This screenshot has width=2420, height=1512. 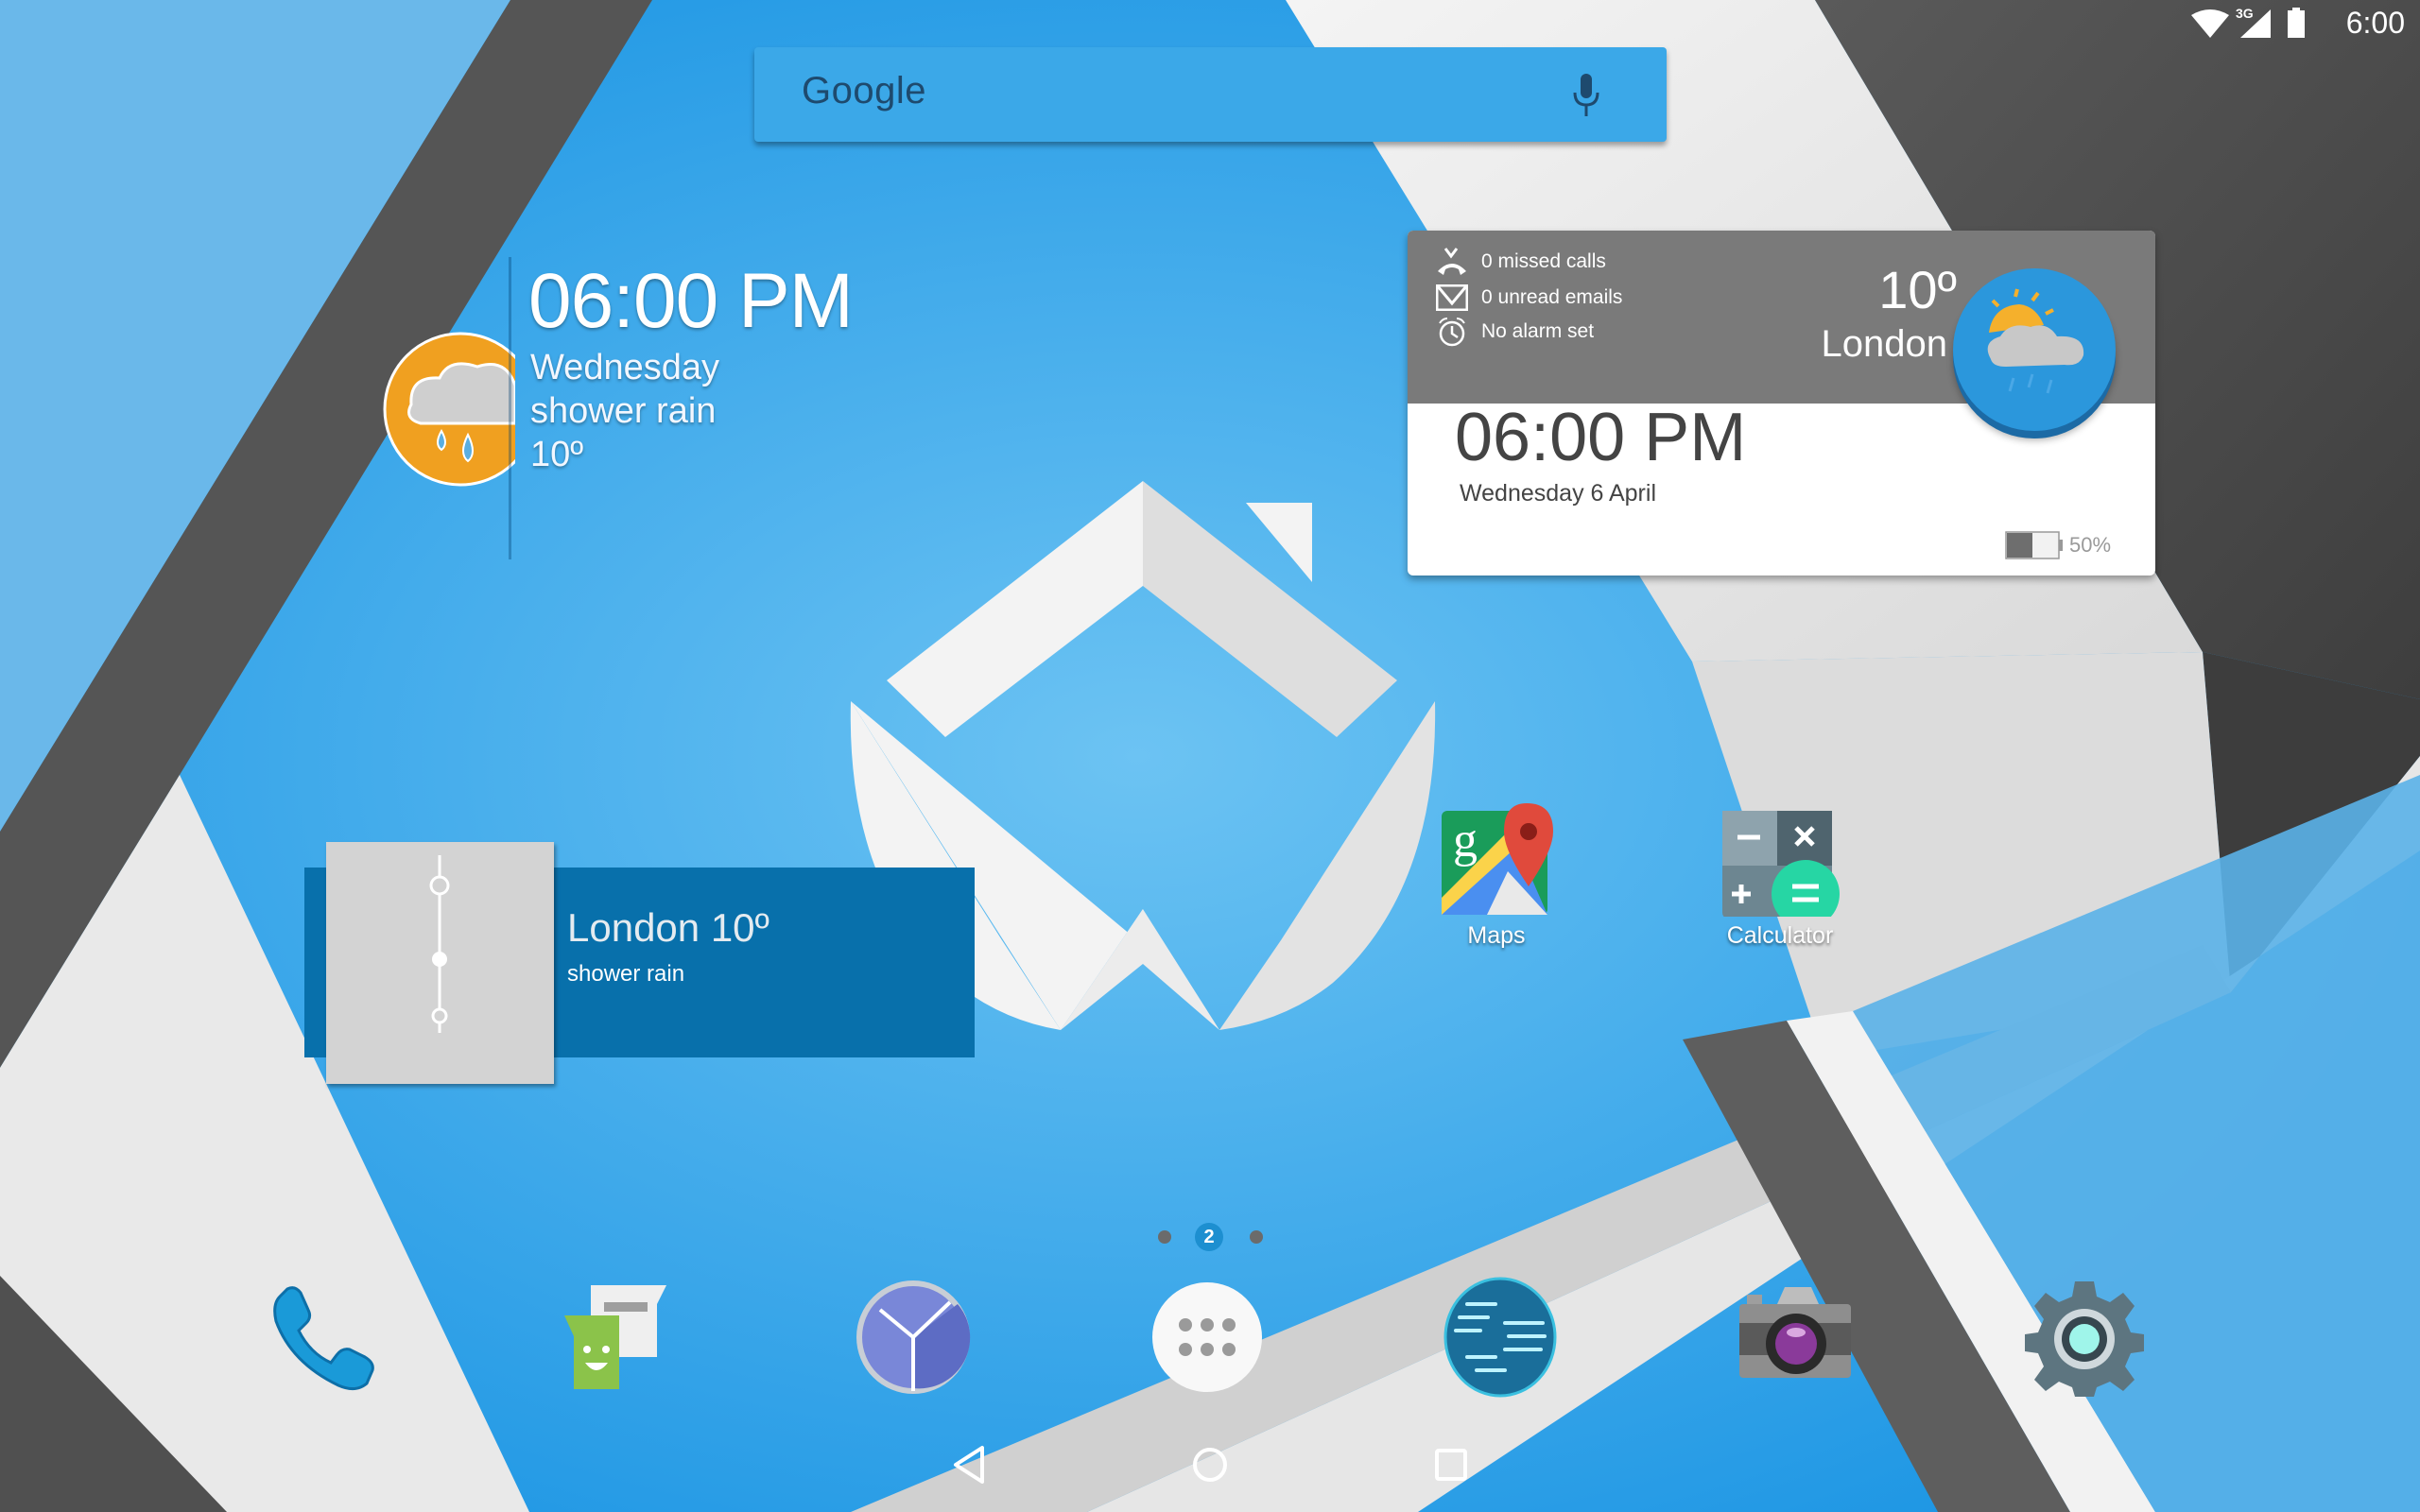 I want to click on globe-icon, so click(x=1500, y=1337).